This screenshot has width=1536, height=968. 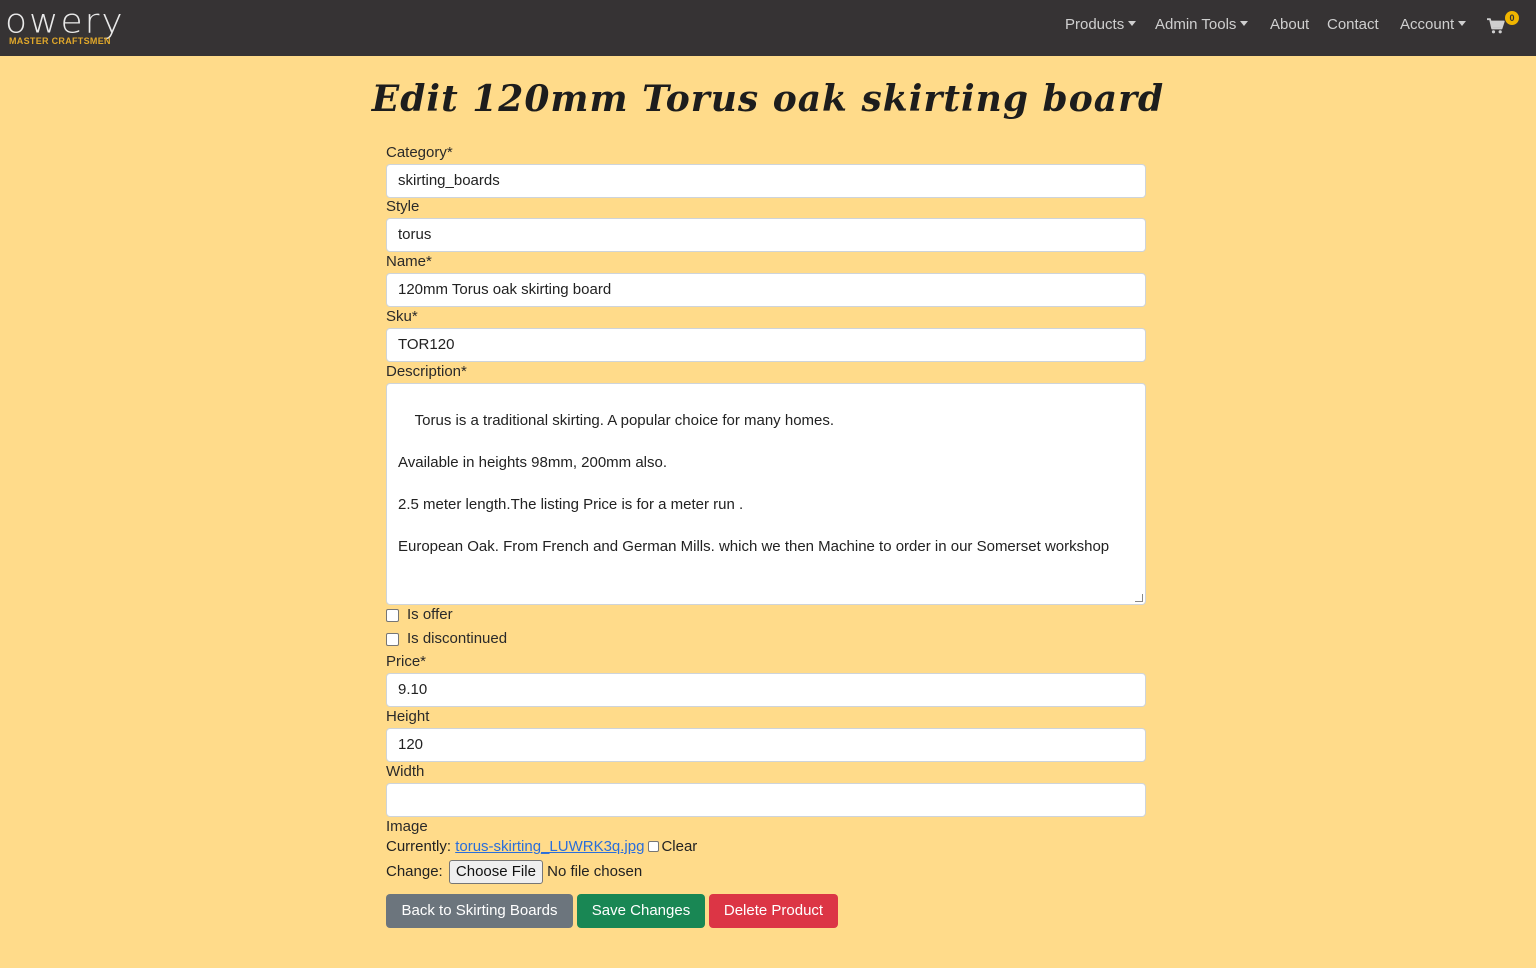 I want to click on height-label: Height, so click(x=408, y=716).